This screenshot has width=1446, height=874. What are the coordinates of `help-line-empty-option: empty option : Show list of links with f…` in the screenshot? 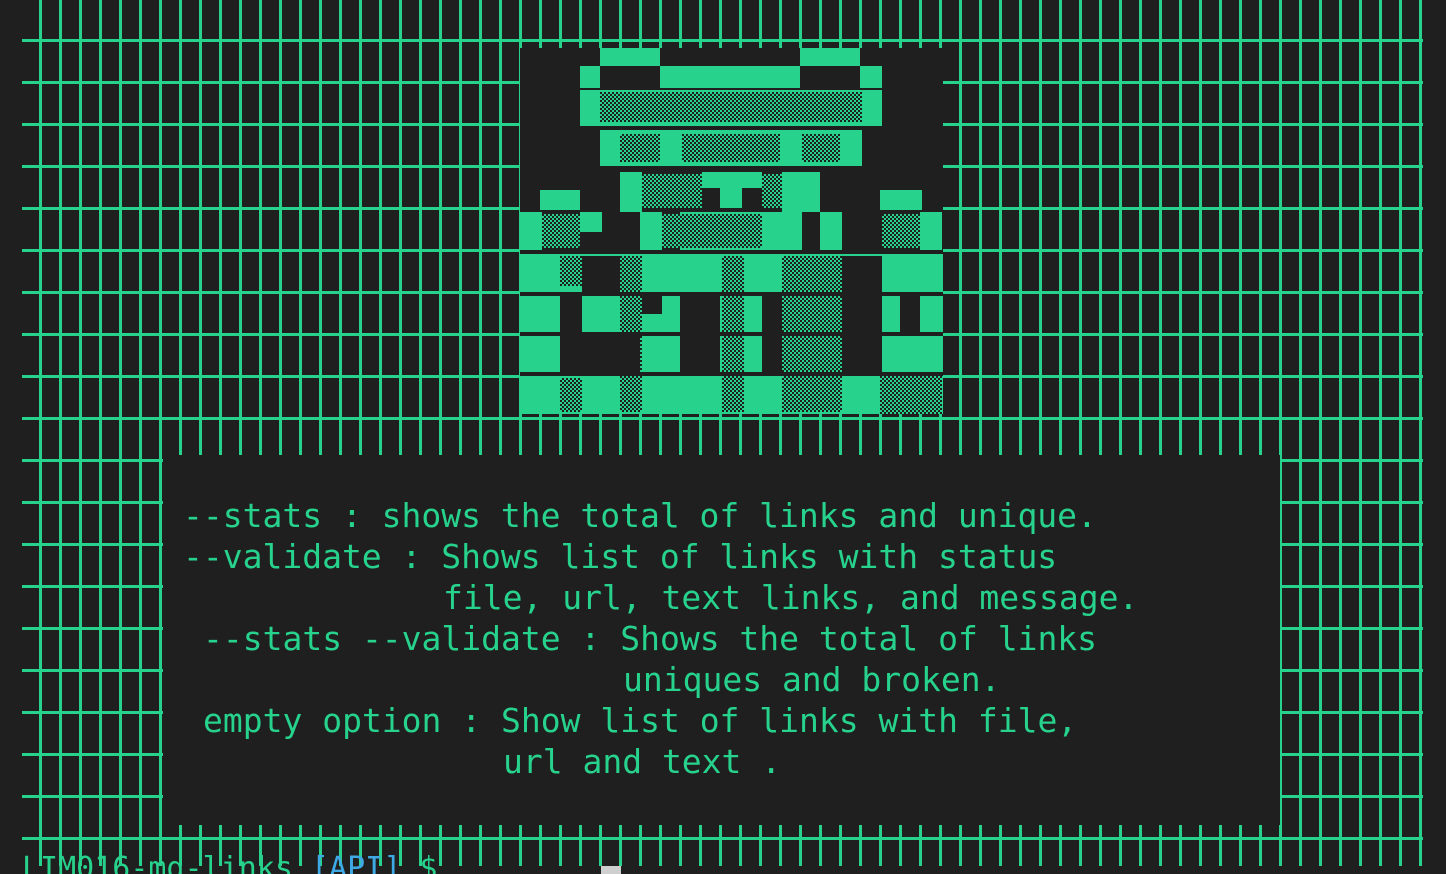 It's located at (640, 720).